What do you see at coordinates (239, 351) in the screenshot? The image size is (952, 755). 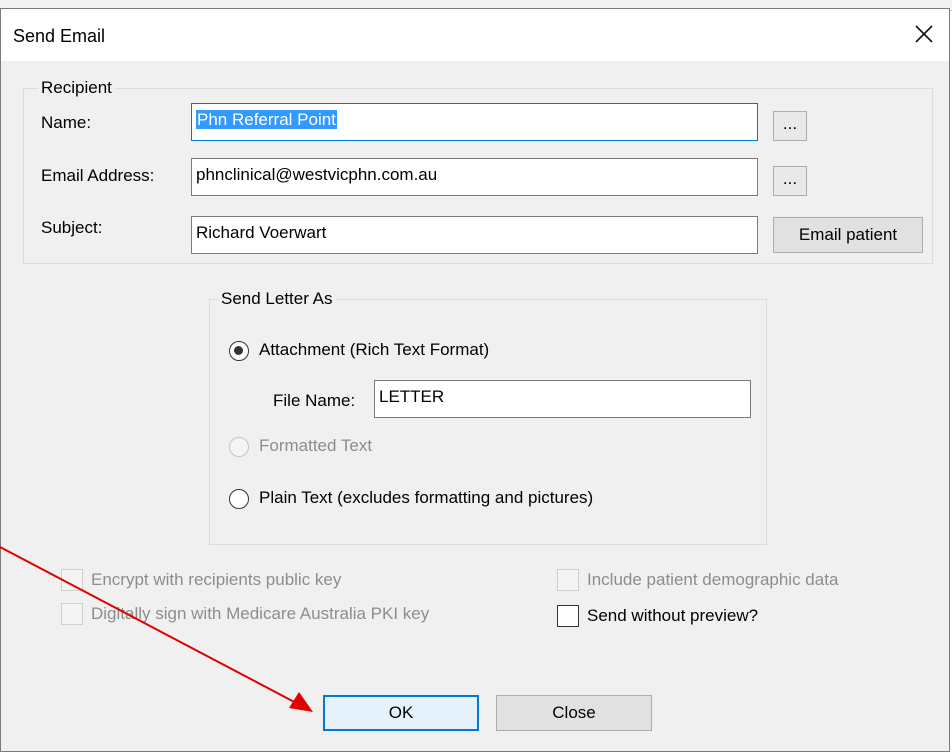 I see `attachment-rtf-radio` at bounding box center [239, 351].